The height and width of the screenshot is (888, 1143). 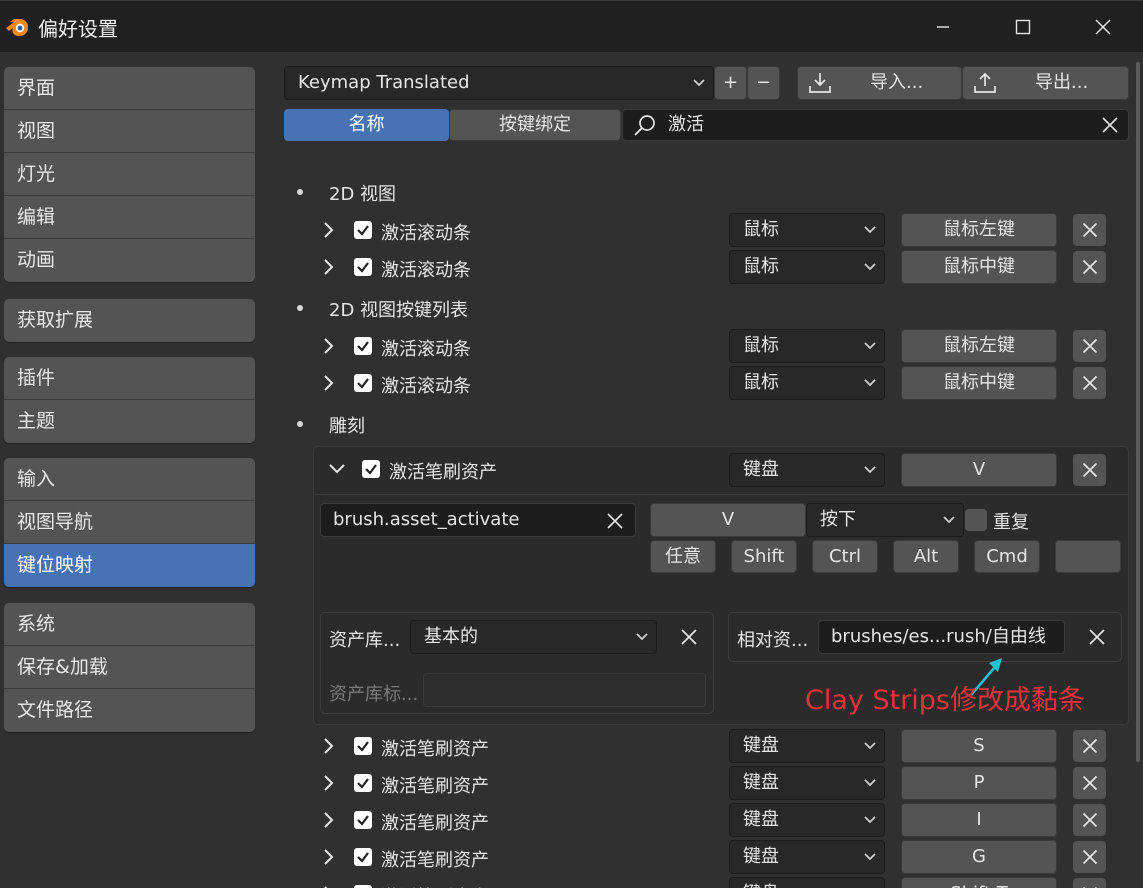 I want to click on modifier-button: 任意, so click(x=683, y=556).